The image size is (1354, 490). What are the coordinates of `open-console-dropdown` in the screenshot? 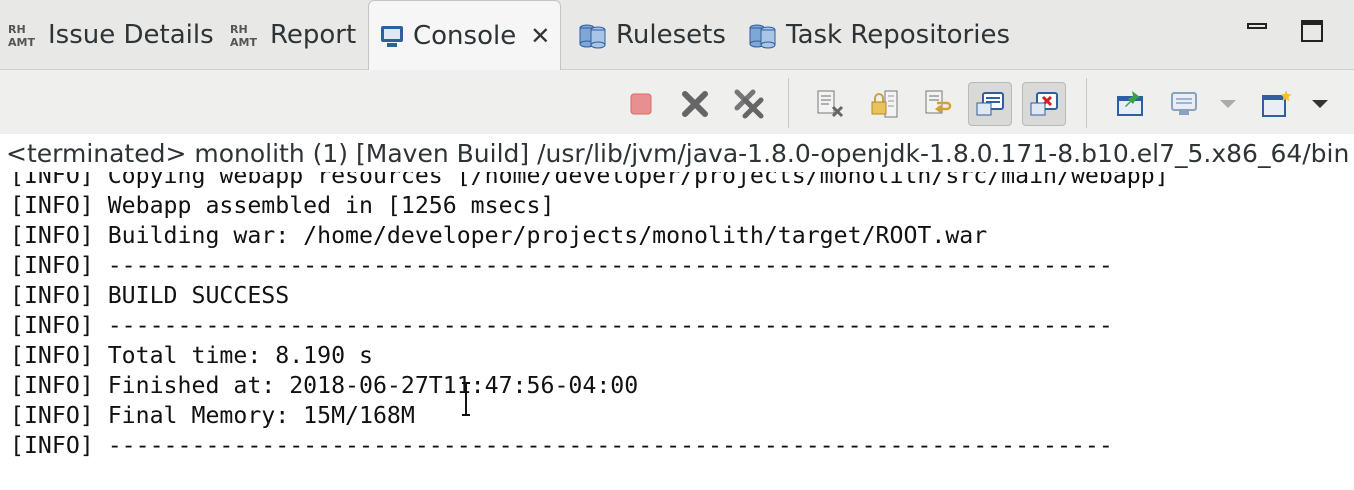 It's located at (1320, 104).